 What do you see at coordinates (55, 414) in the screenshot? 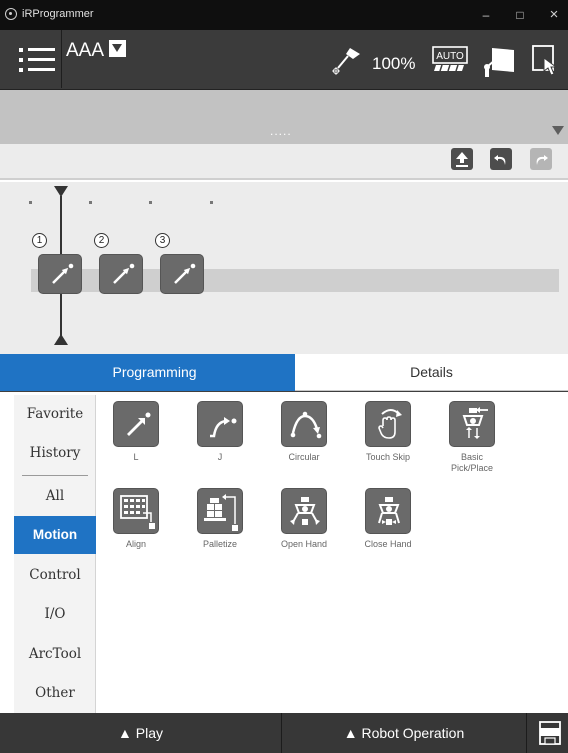
I see `category-favorite: Favorite` at bounding box center [55, 414].